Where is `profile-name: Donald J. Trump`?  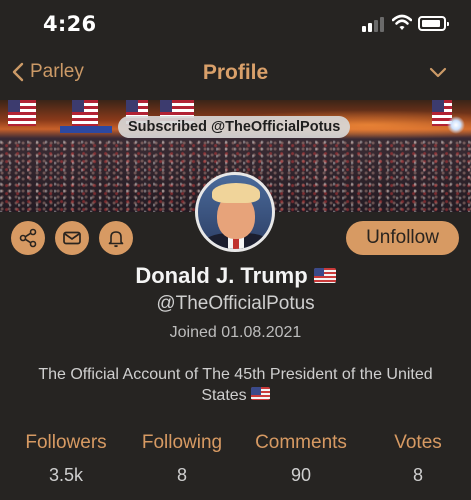
profile-name: Donald J. Trump is located at coordinates (221, 275).